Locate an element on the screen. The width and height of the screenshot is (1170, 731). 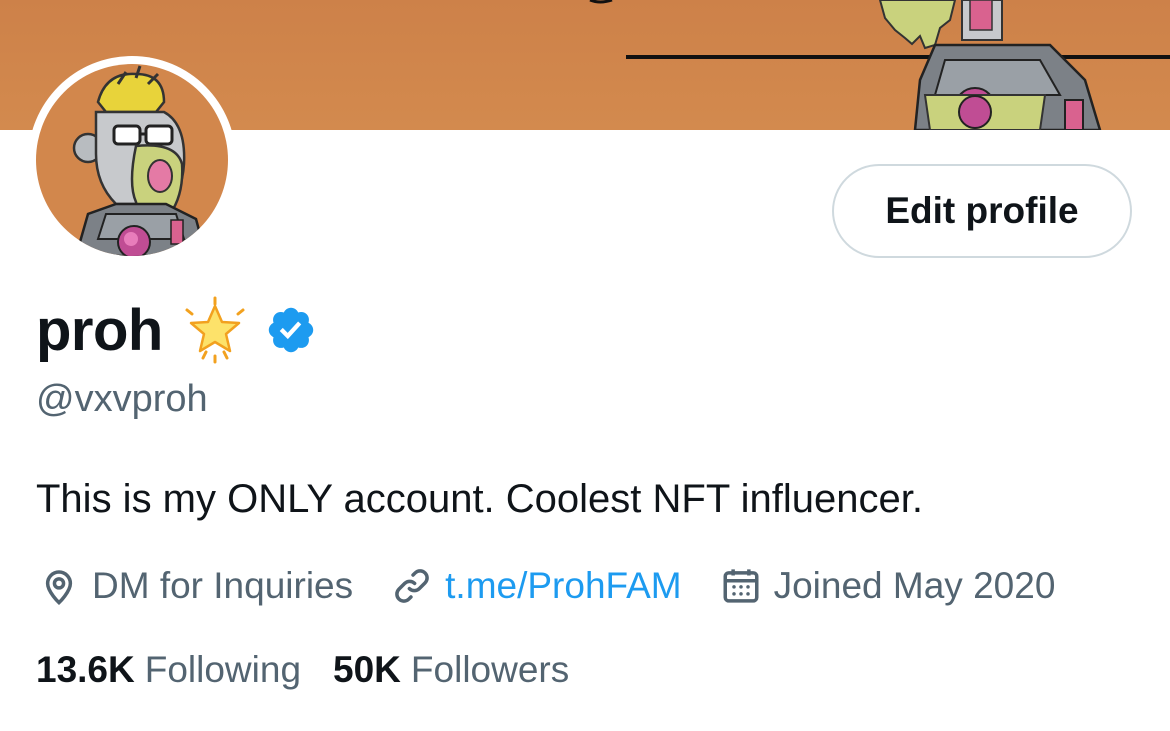
following-link: 13.6K Following is located at coordinates (168, 670).